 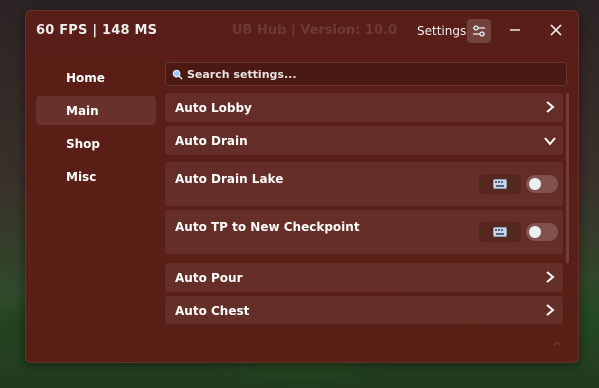 I want to click on minimize-button, so click(x=515, y=30).